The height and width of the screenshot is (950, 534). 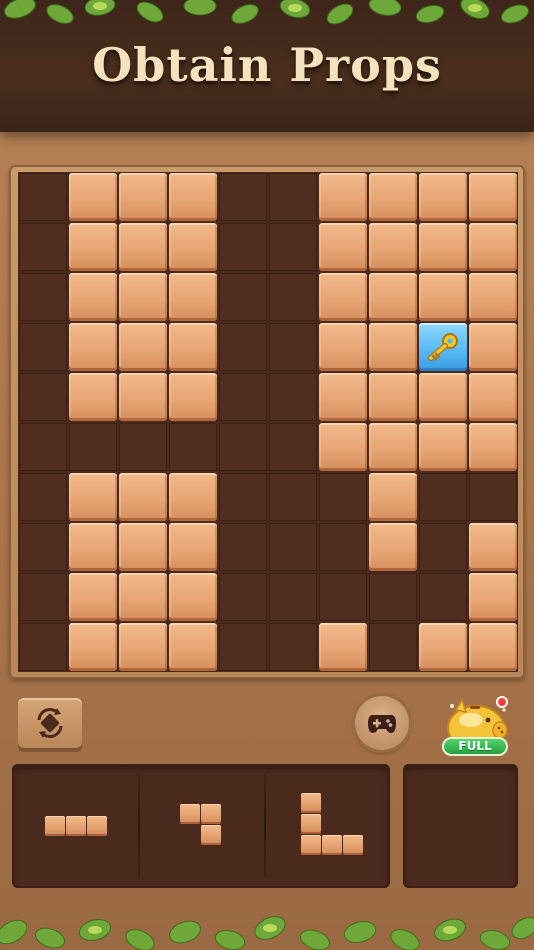 What do you see at coordinates (267, 933) in the screenshot?
I see `leaf-vine-bottom-decoration` at bounding box center [267, 933].